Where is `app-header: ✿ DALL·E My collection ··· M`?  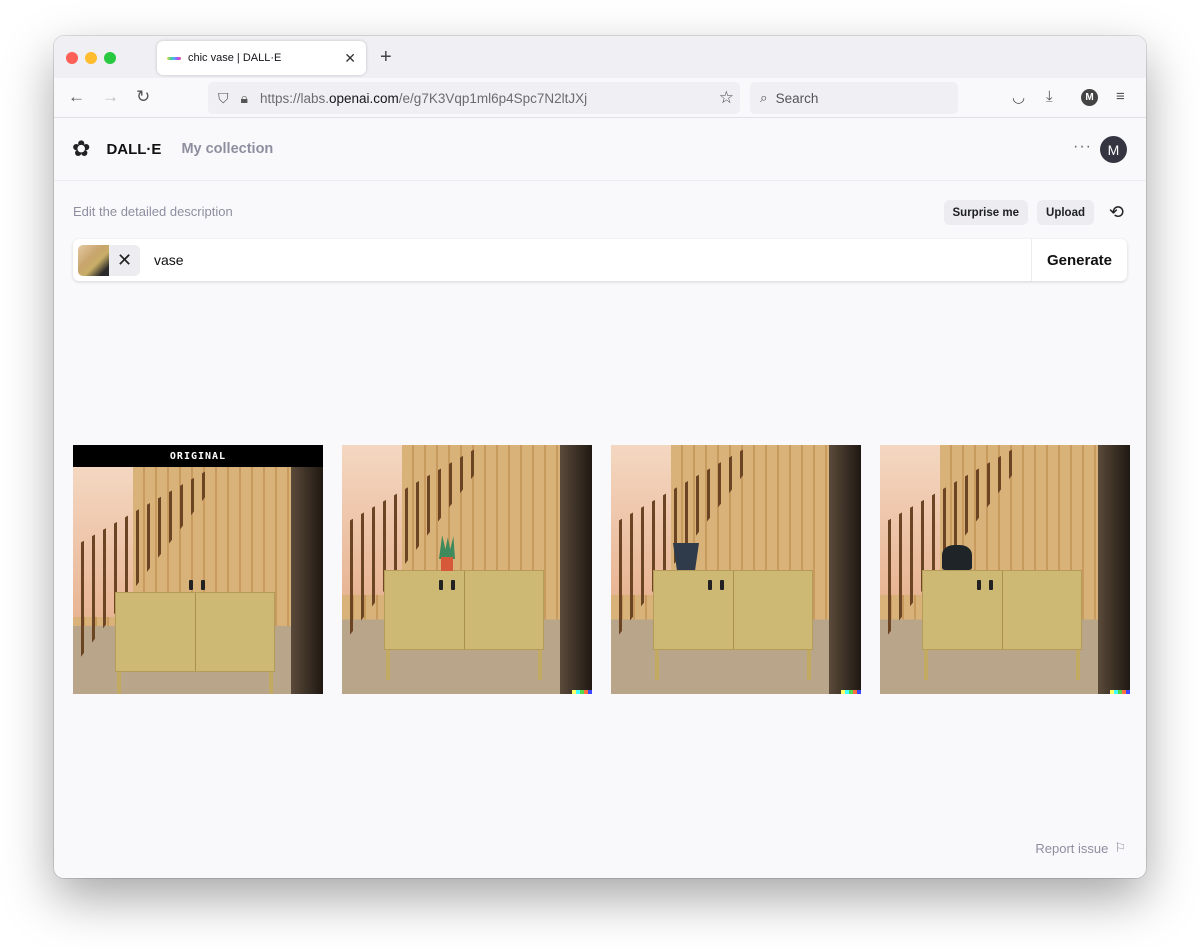 app-header: ✿ DALL·E My collection ··· M is located at coordinates (600, 149).